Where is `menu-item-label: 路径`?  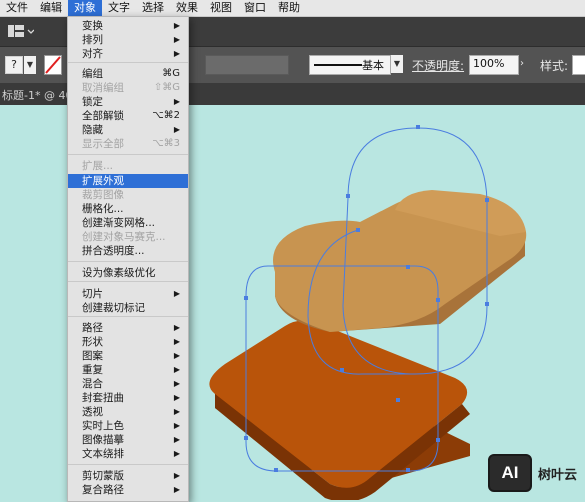
menu-item-label: 路径 is located at coordinates (92, 328).